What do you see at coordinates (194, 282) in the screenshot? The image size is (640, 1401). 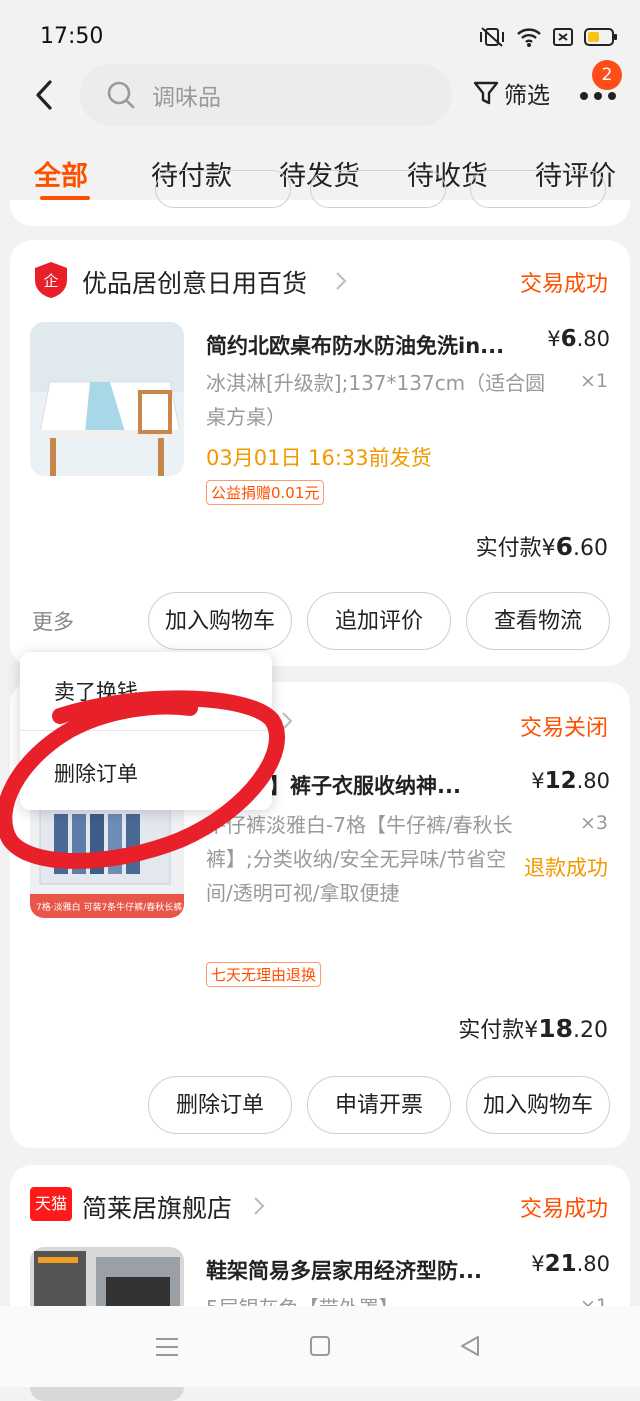 I see `shop-name: 优品居创意日用百货` at bounding box center [194, 282].